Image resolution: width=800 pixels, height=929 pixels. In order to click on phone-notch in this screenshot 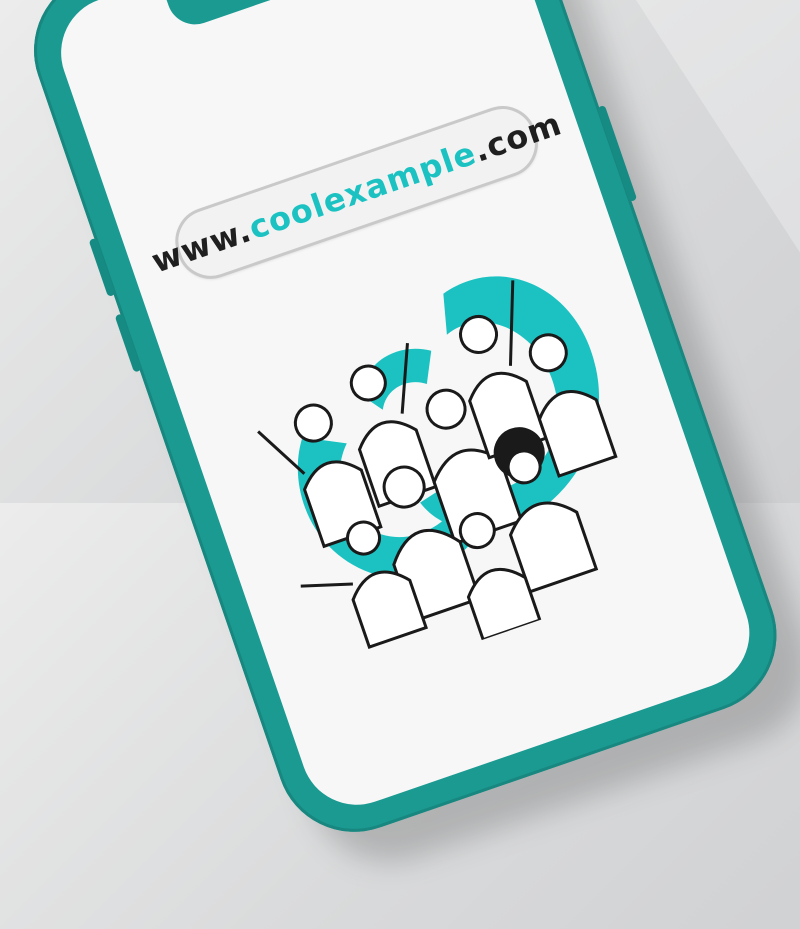, I will do `click(278, 16)`.